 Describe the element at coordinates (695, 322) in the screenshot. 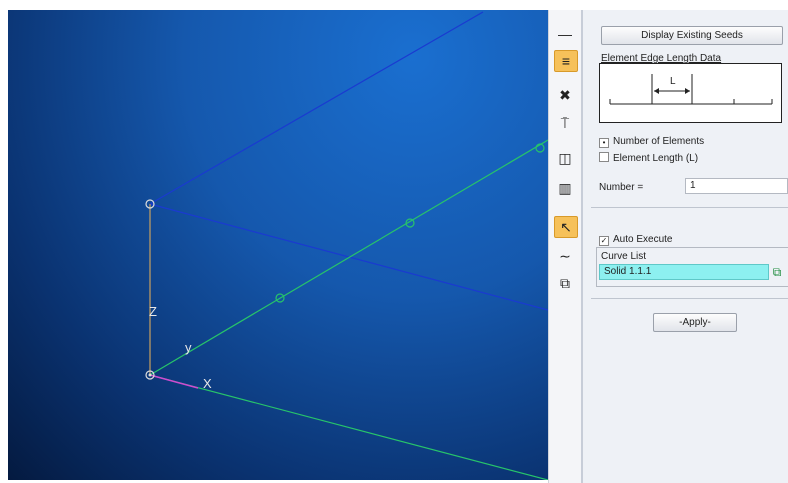

I see `apply-button: -Apply-` at that location.